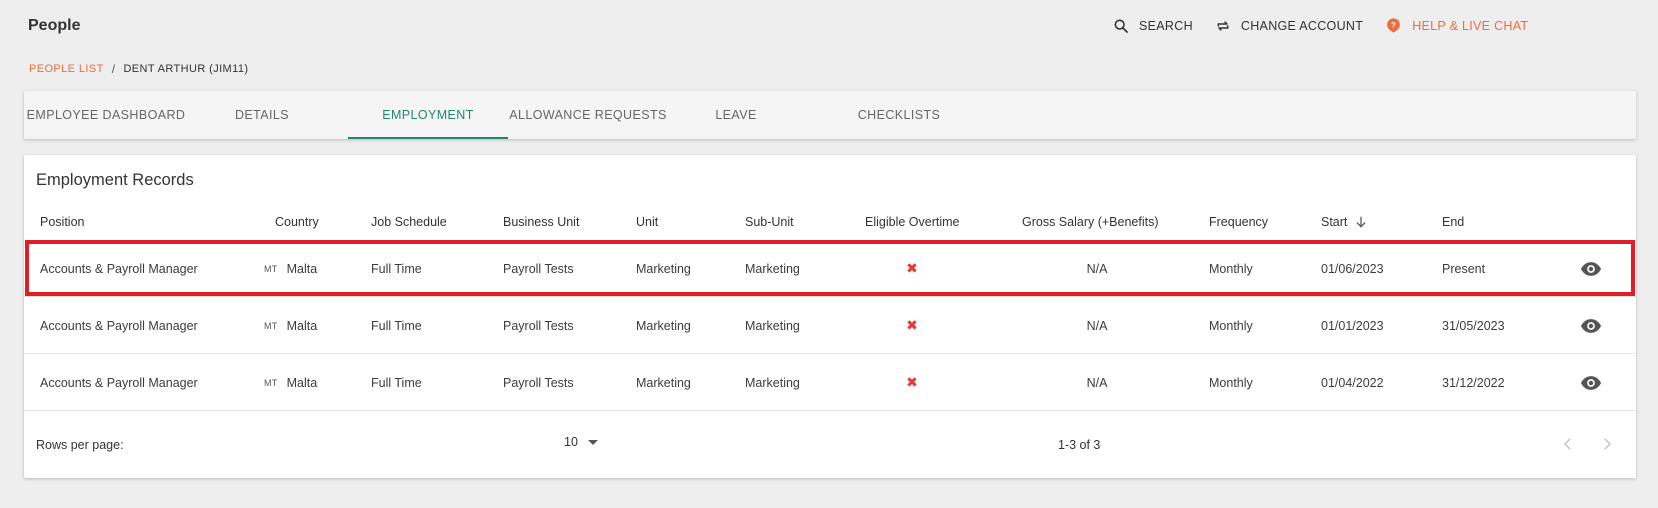  I want to click on column-header-frequency: Frequency, so click(1238, 222).